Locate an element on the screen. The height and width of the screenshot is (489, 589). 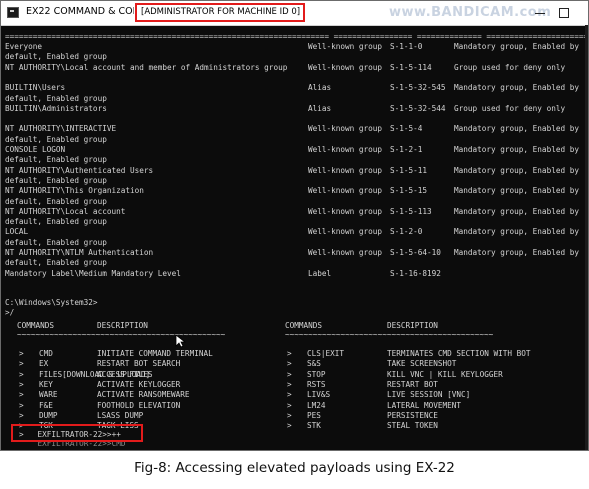
minimize-icon is located at coordinates (540, 12).